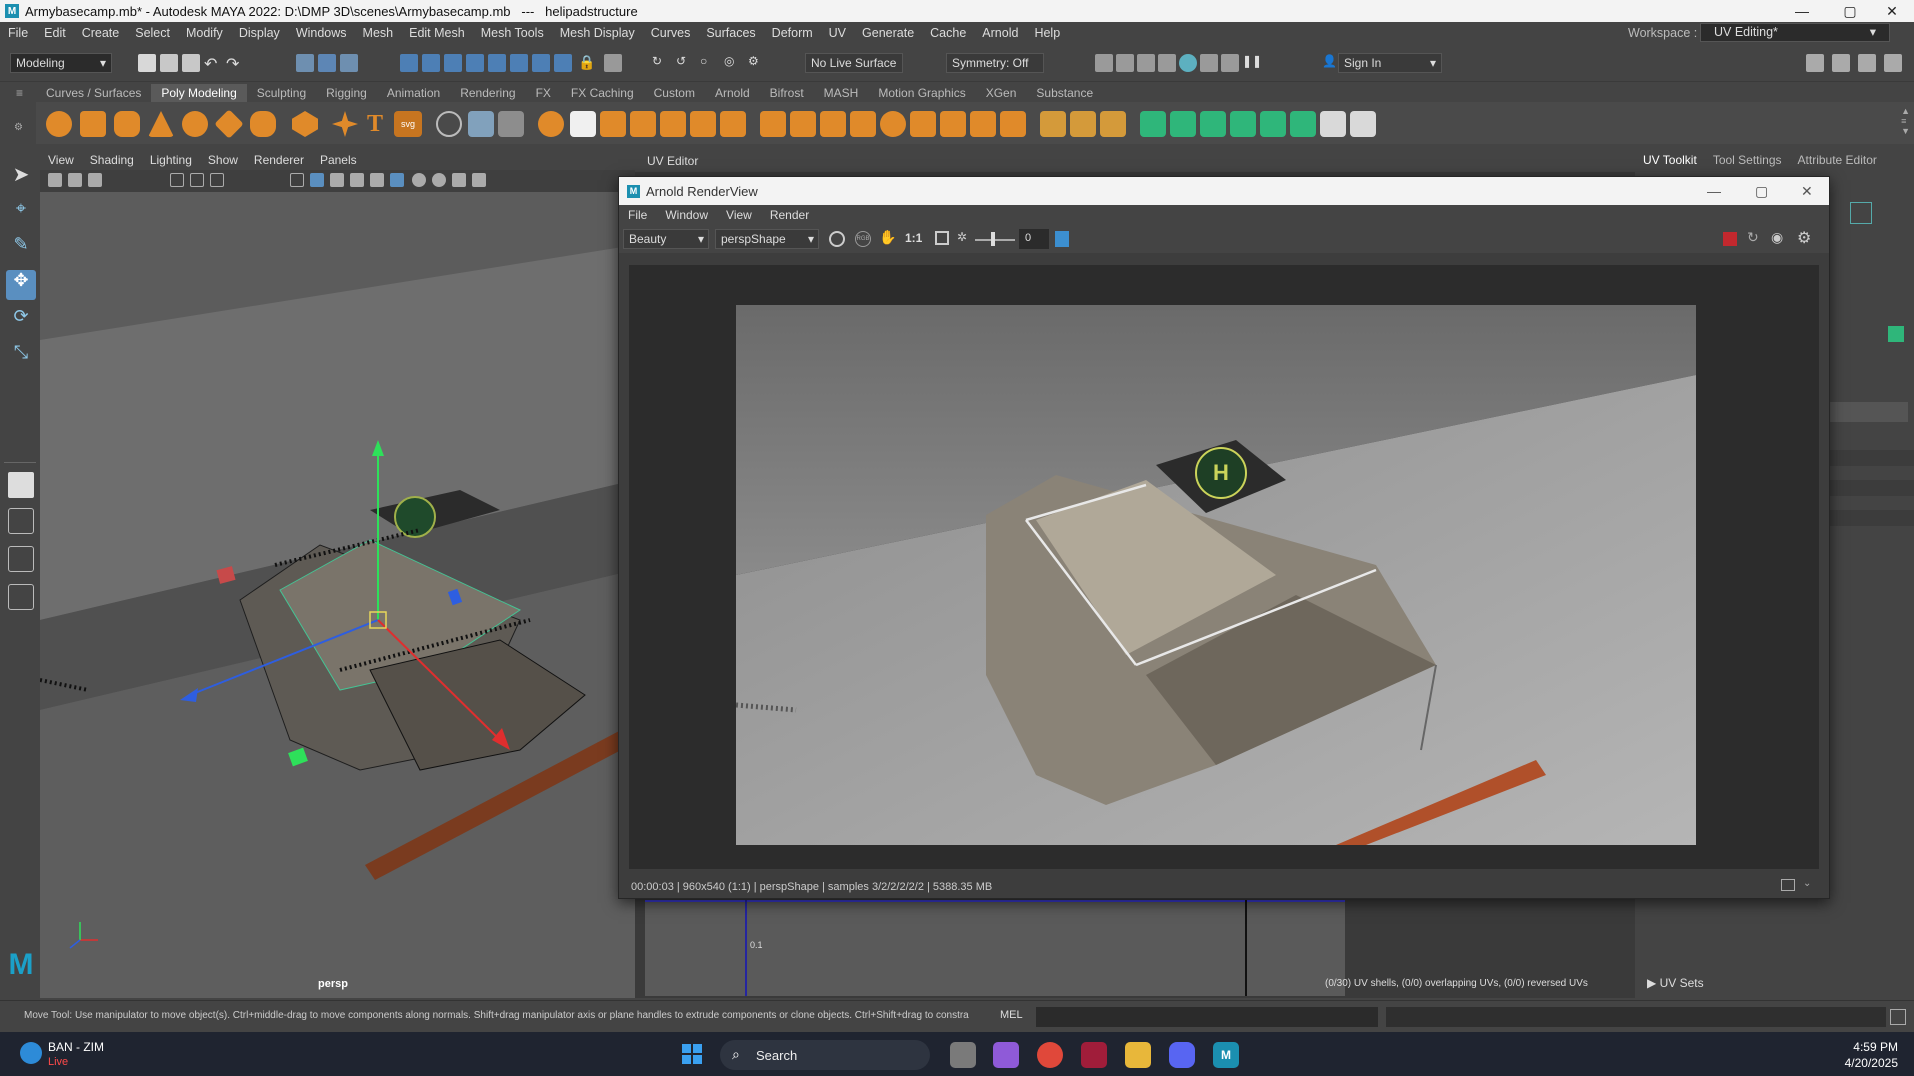  What do you see at coordinates (1714, 191) in the screenshot?
I see `renderview-minimize-button: —` at bounding box center [1714, 191].